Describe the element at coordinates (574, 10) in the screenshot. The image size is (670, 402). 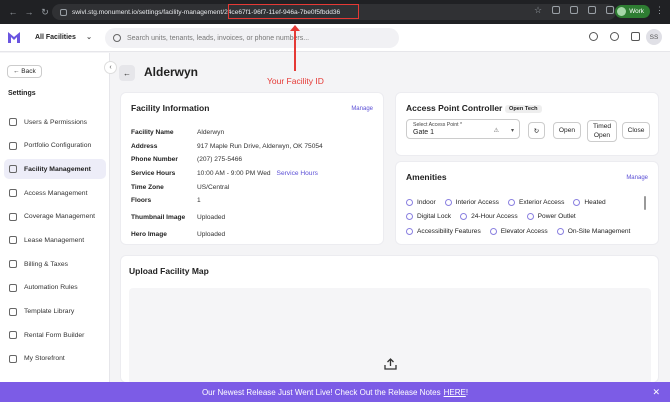
I see `puzzle-icon` at that location.